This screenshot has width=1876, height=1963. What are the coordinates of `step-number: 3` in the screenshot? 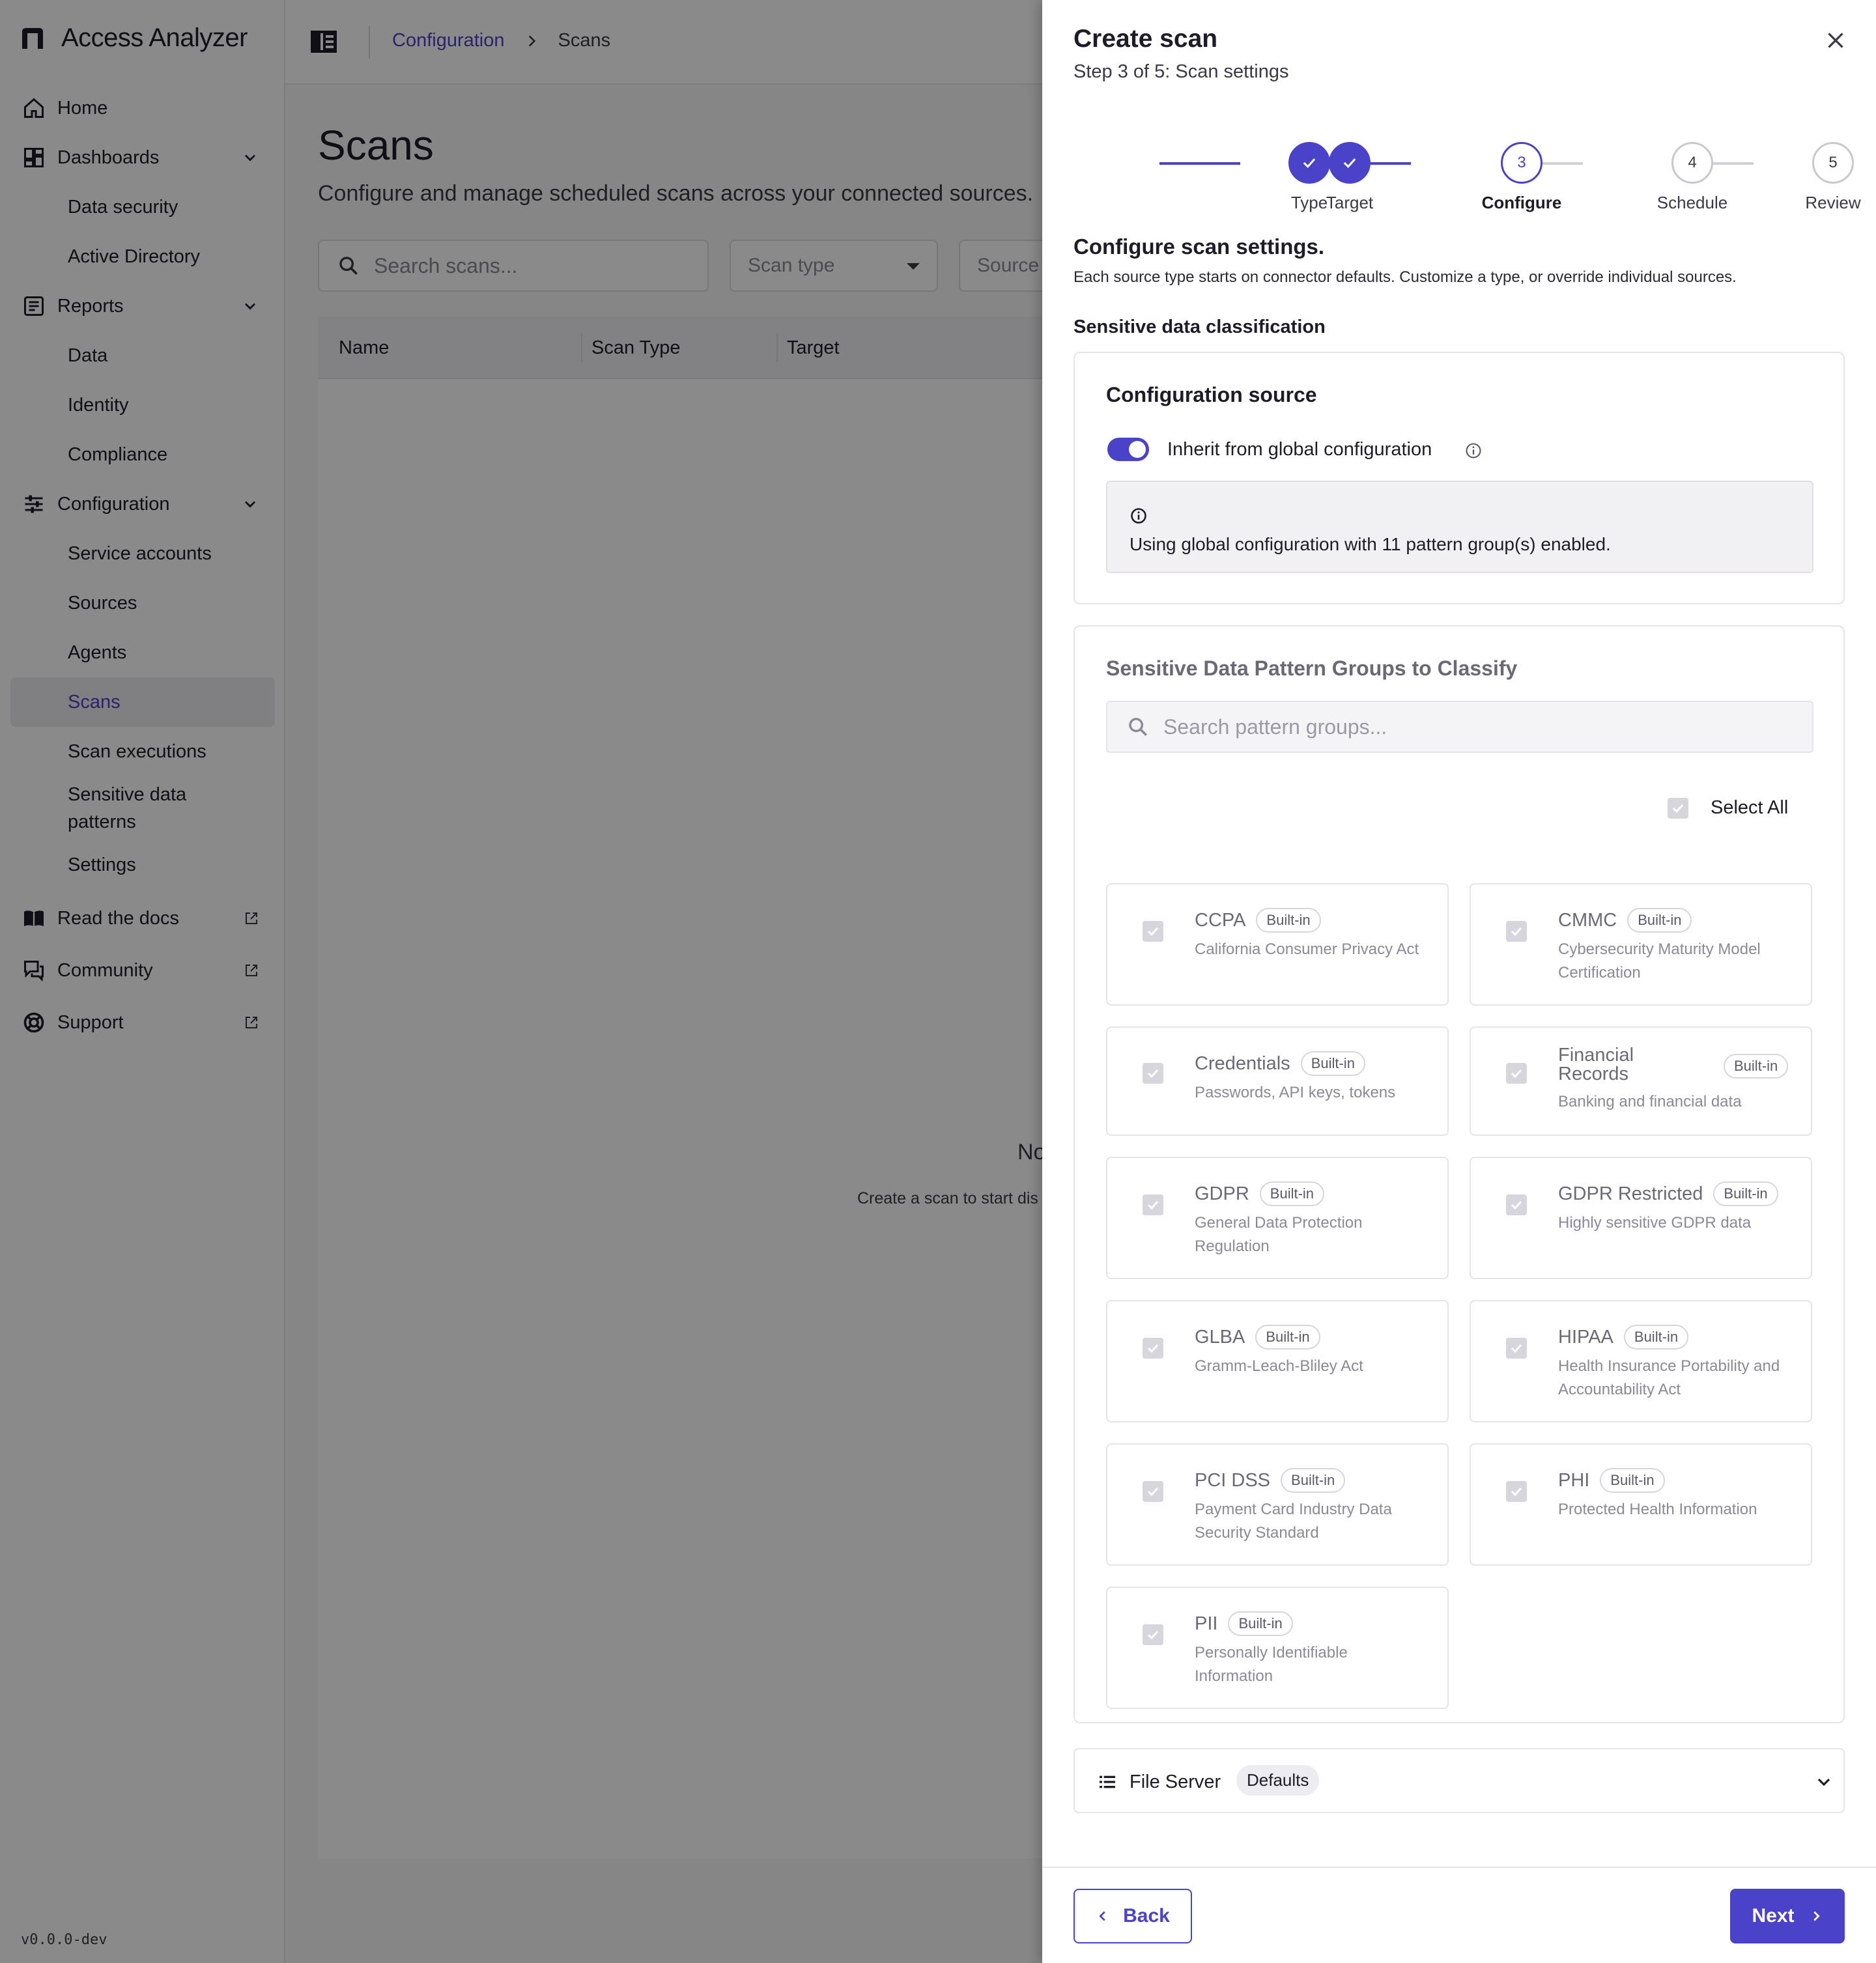 It's located at (1521, 163).